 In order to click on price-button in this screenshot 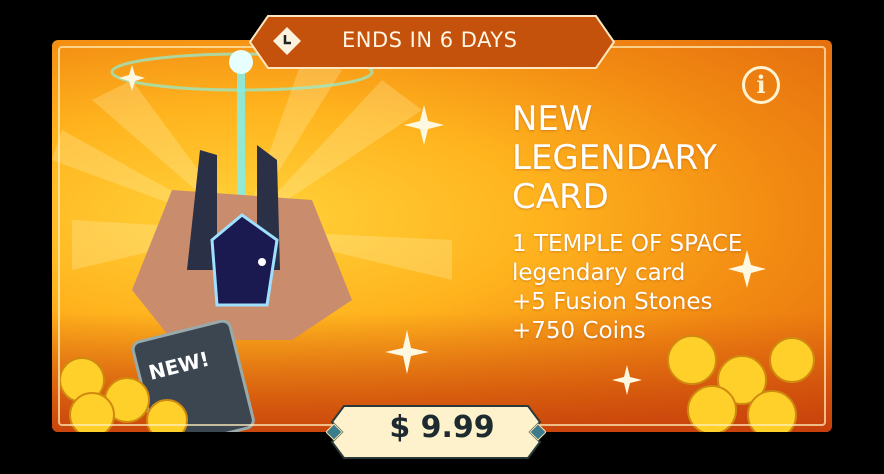, I will do `click(436, 431)`.